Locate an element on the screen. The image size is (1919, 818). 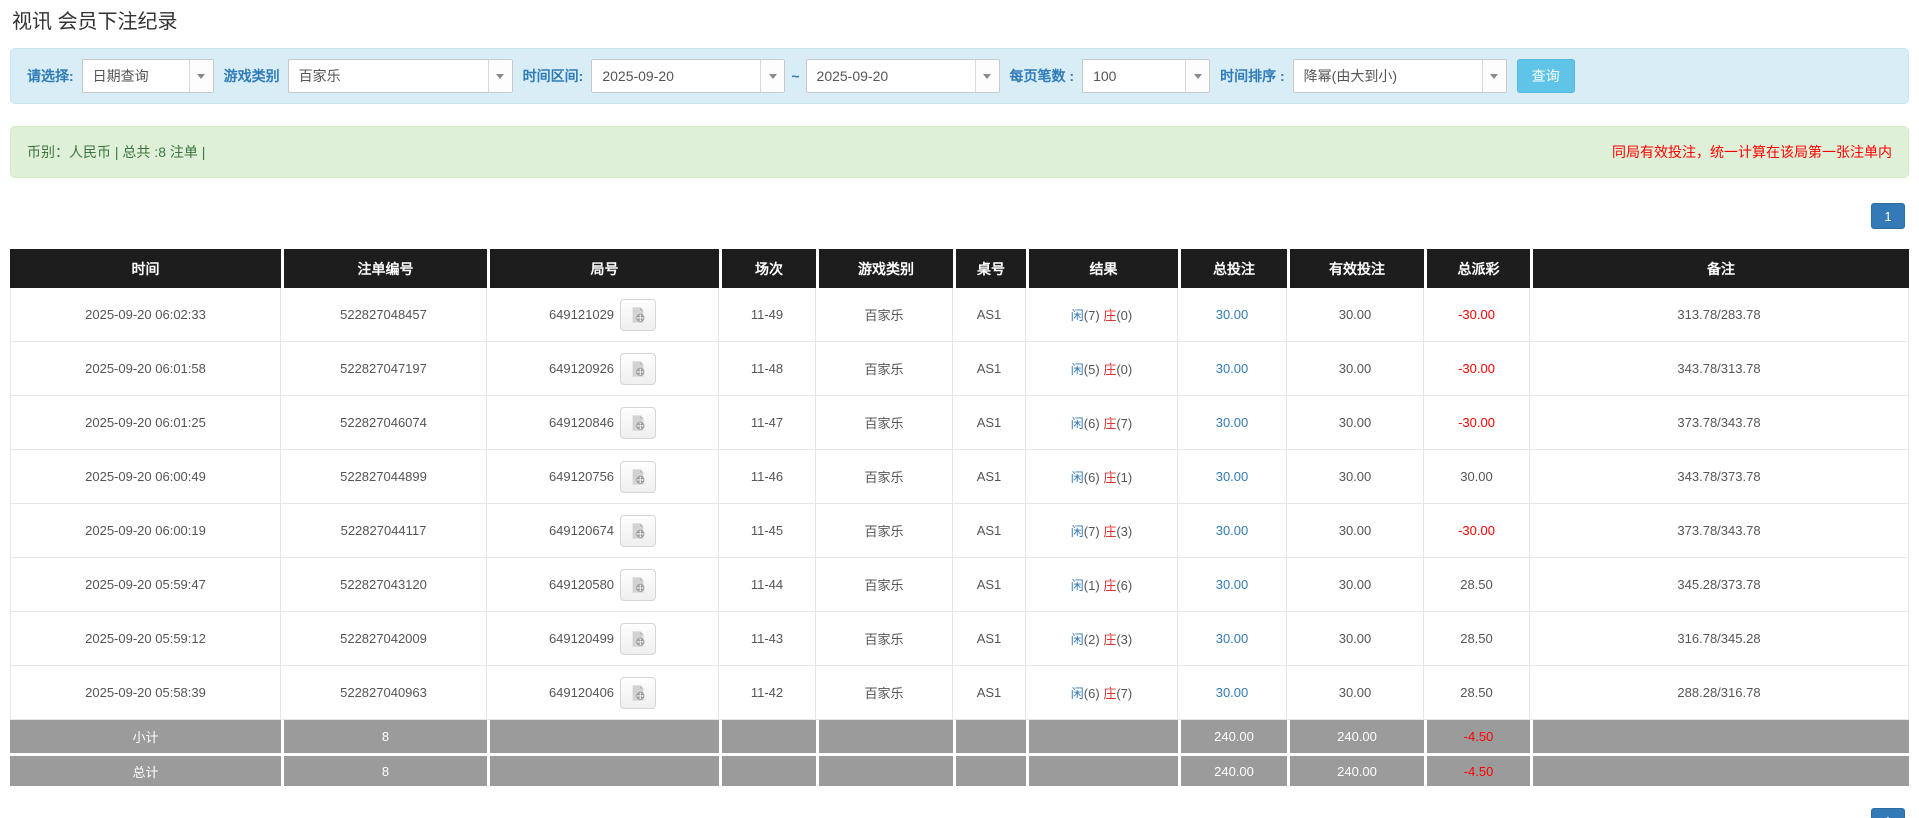
cell-round-id: 649120580 is located at coordinates (603, 585).